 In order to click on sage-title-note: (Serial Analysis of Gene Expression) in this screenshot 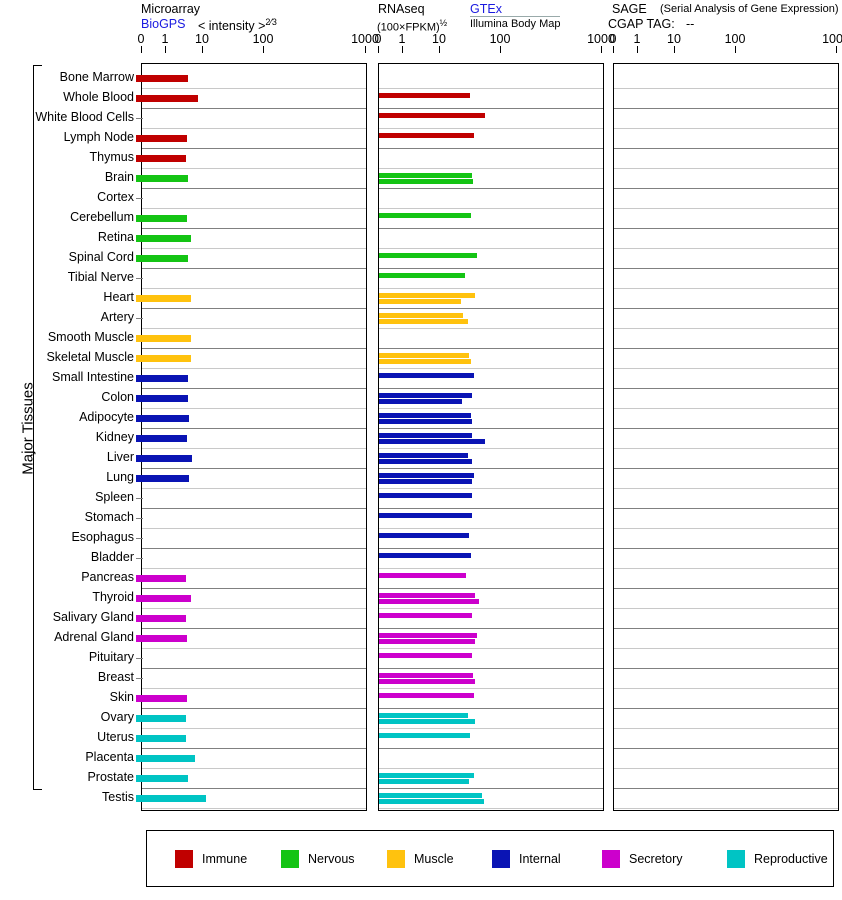, I will do `click(749, 9)`.